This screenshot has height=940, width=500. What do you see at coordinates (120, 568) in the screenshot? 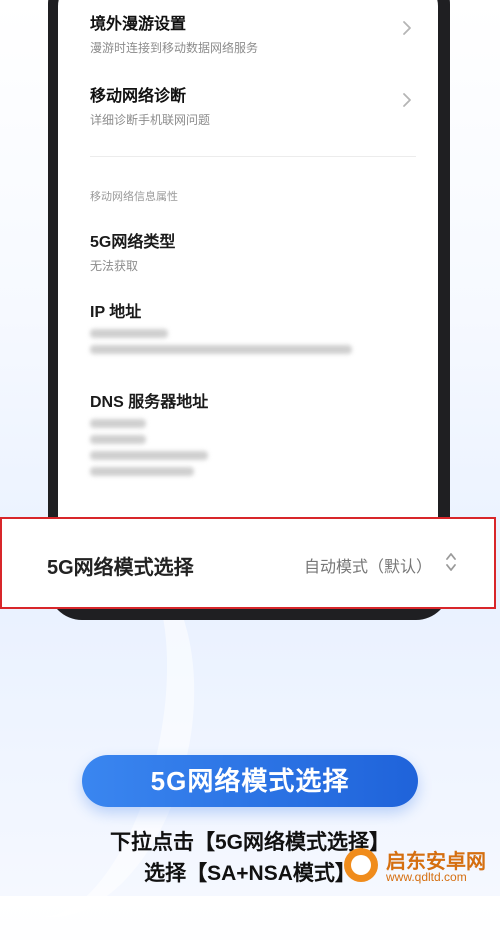
I see `network-mode-label: 5G网络模式选择` at bounding box center [120, 568].